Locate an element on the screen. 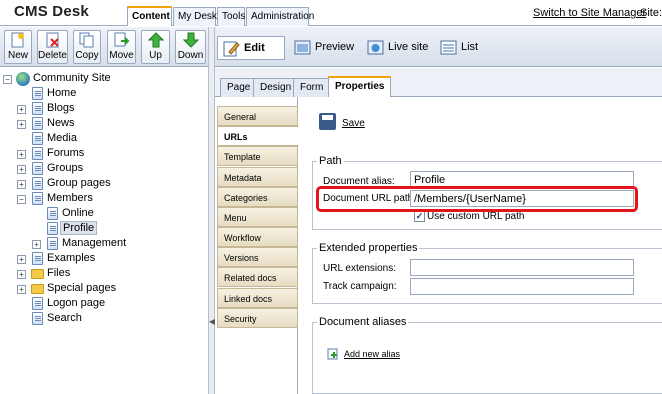 The height and width of the screenshot is (394, 662). track-campaign-label: Track campaign: is located at coordinates (360, 286).